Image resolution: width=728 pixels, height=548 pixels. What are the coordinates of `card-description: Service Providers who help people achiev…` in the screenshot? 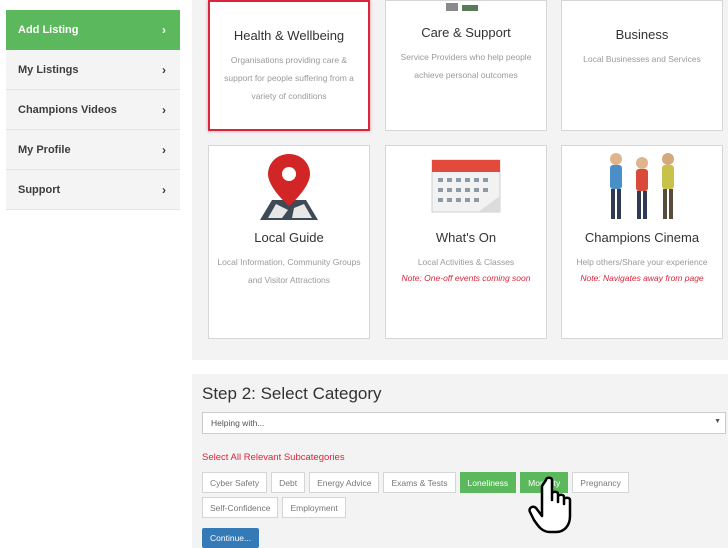 It's located at (466, 66).